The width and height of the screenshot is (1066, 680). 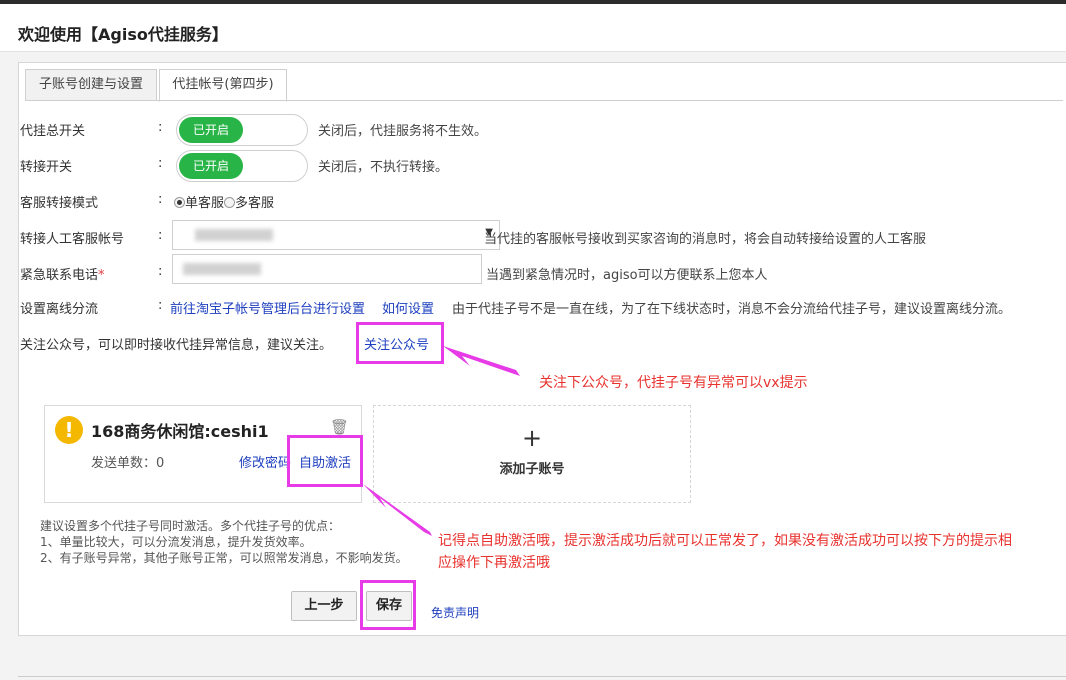 I want to click on agent-account-label: 转接人工客服帐号, so click(x=72, y=239).